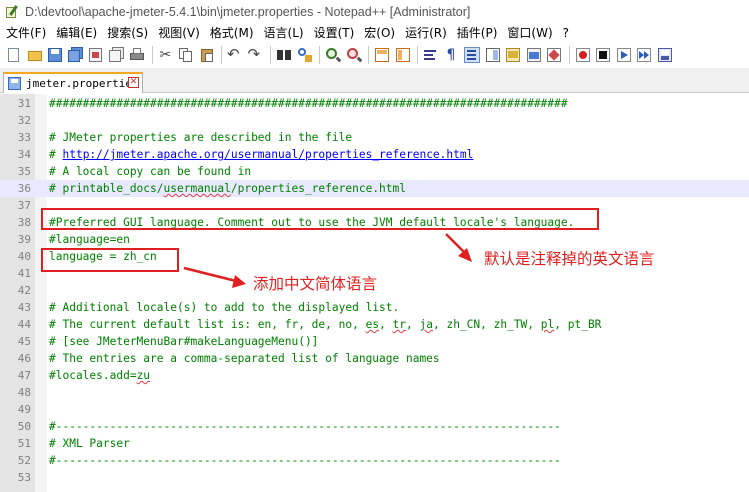 This screenshot has height=492, width=749. I want to click on note-add-chinese: 添加中文简体语言, so click(315, 284).